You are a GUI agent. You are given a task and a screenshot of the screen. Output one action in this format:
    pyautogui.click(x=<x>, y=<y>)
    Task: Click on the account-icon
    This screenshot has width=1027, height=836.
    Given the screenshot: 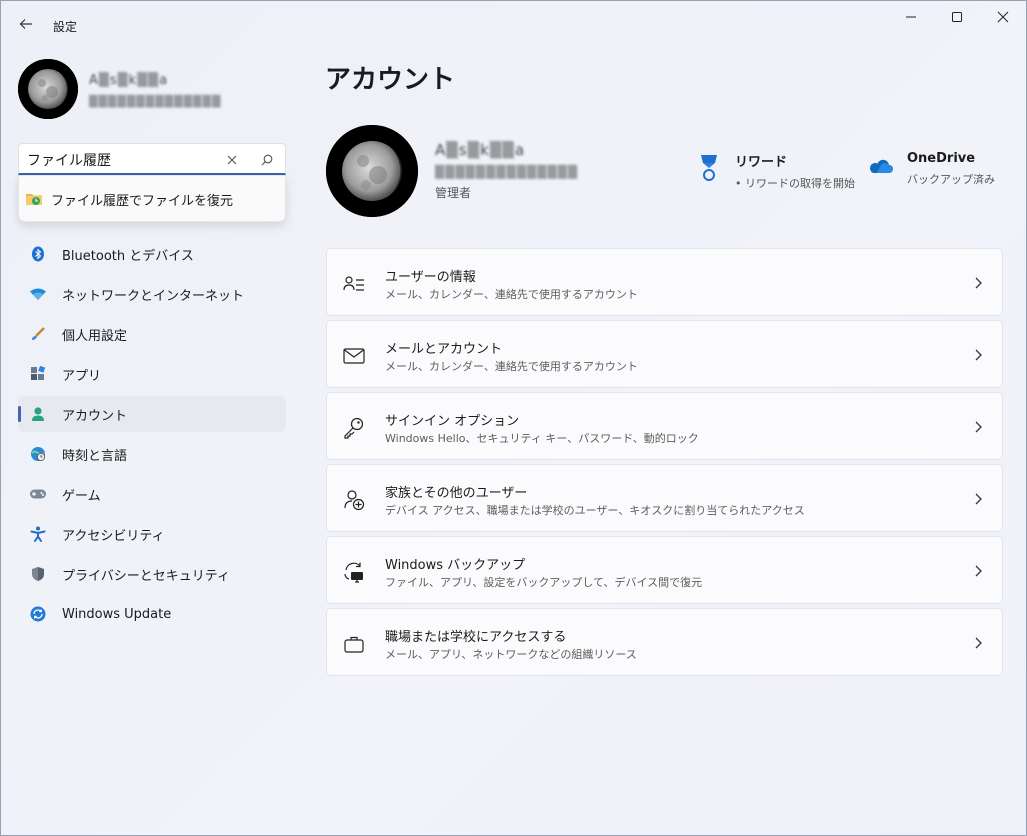 What is the action you would take?
    pyautogui.click(x=38, y=414)
    